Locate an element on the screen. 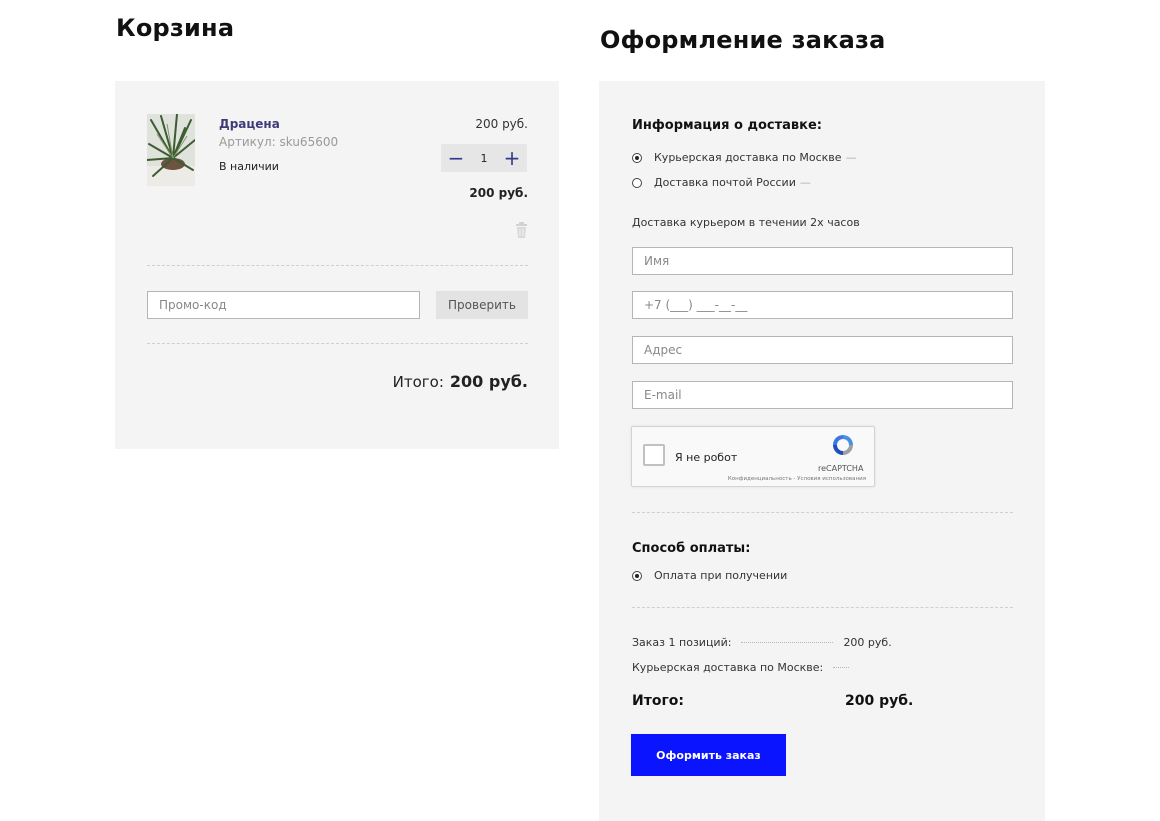 This screenshot has height=821, width=1160. delivery-option-label: Курьерская доставка по Москве is located at coordinates (748, 157).